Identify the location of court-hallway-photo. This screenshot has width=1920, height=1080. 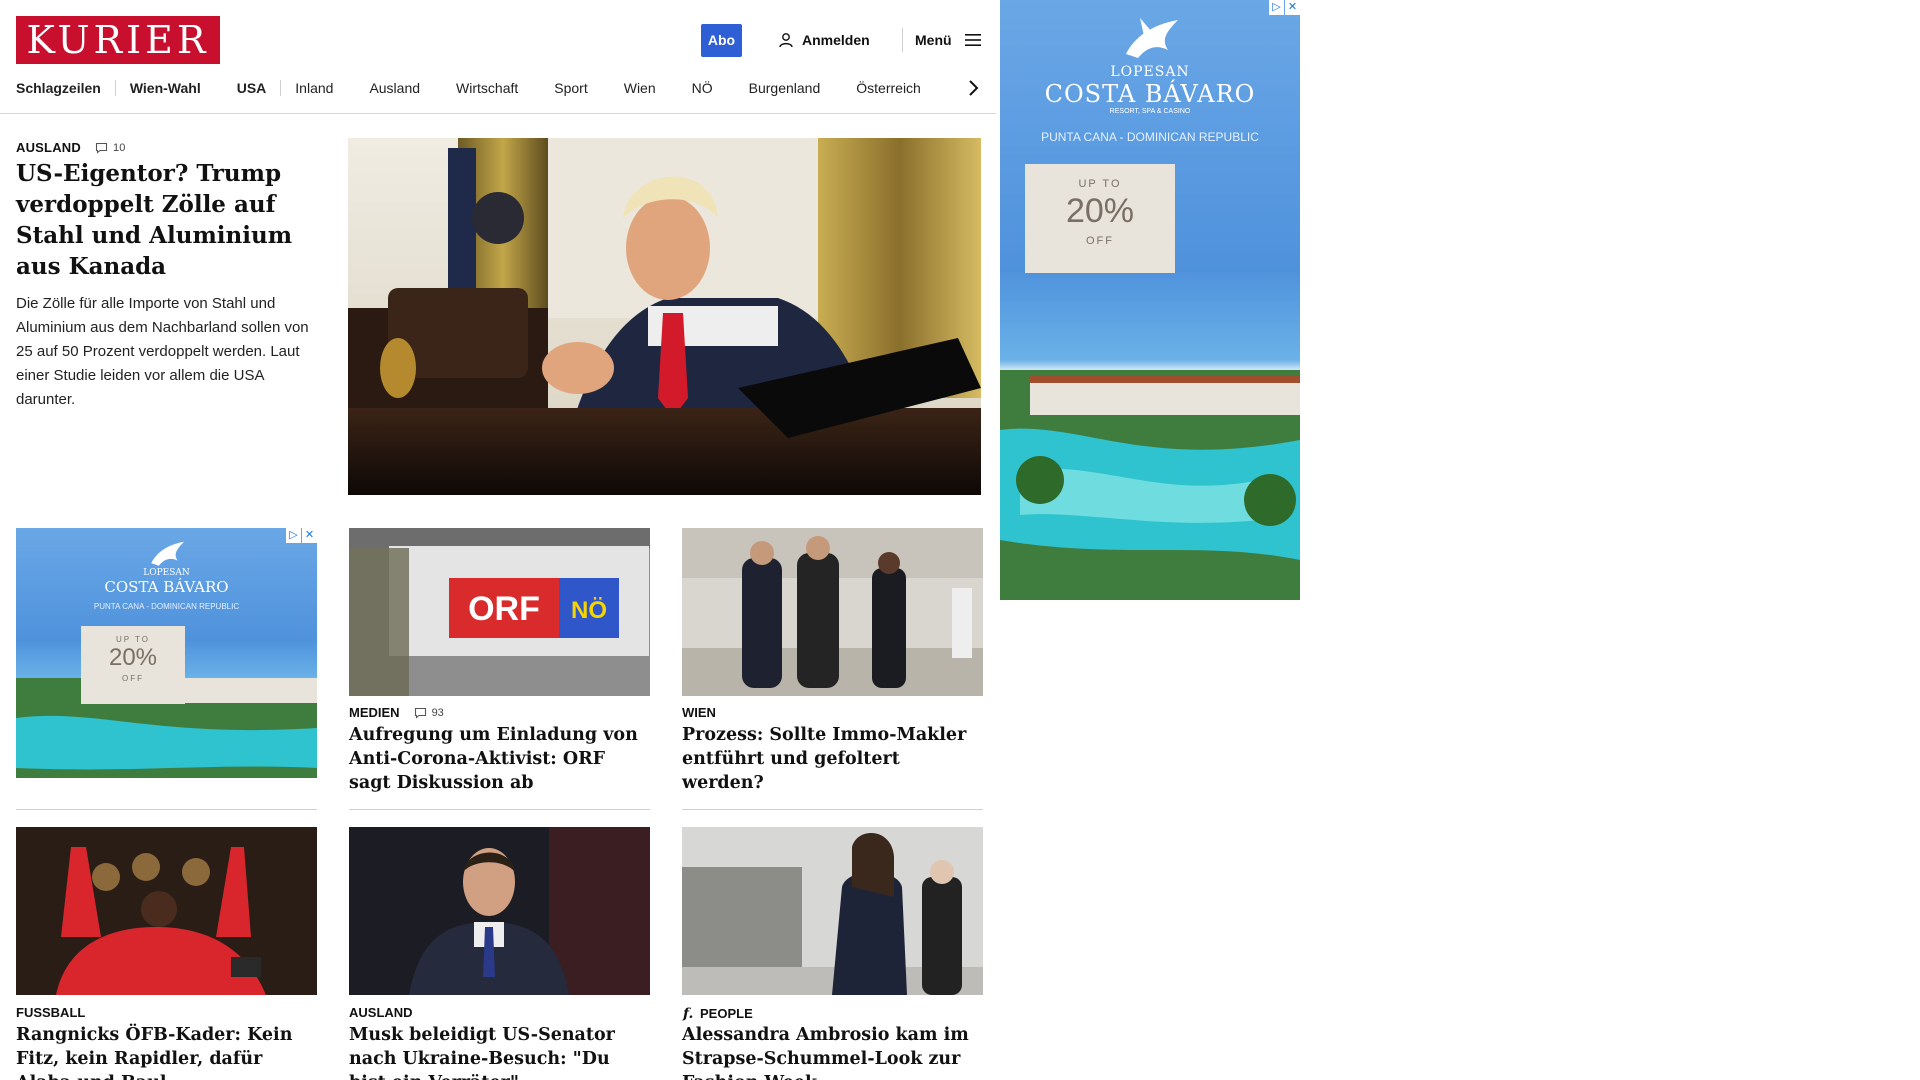
(832, 612).